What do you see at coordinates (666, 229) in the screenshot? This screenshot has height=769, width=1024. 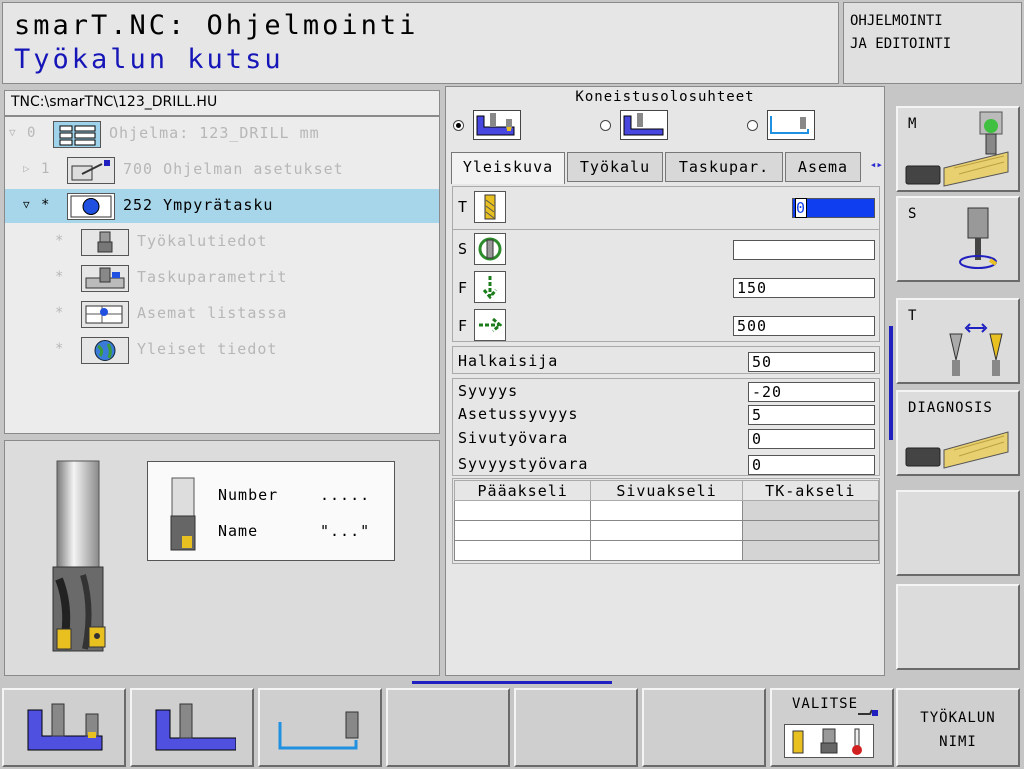 I see `divider` at bounding box center [666, 229].